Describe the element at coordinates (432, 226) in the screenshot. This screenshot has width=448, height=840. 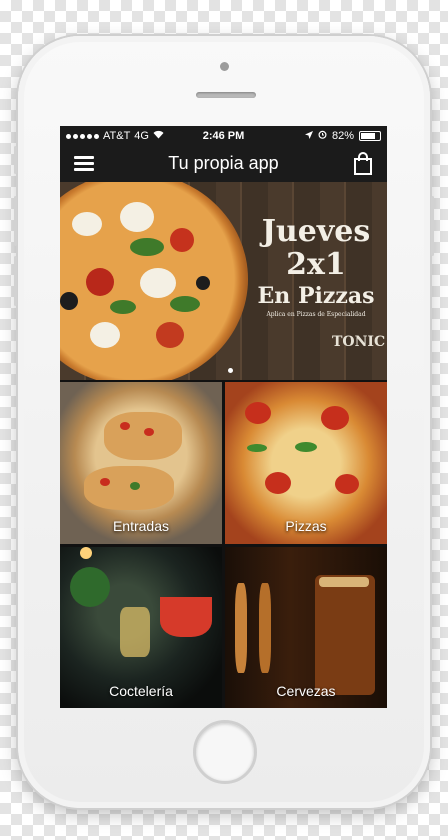
I see `power-button` at that location.